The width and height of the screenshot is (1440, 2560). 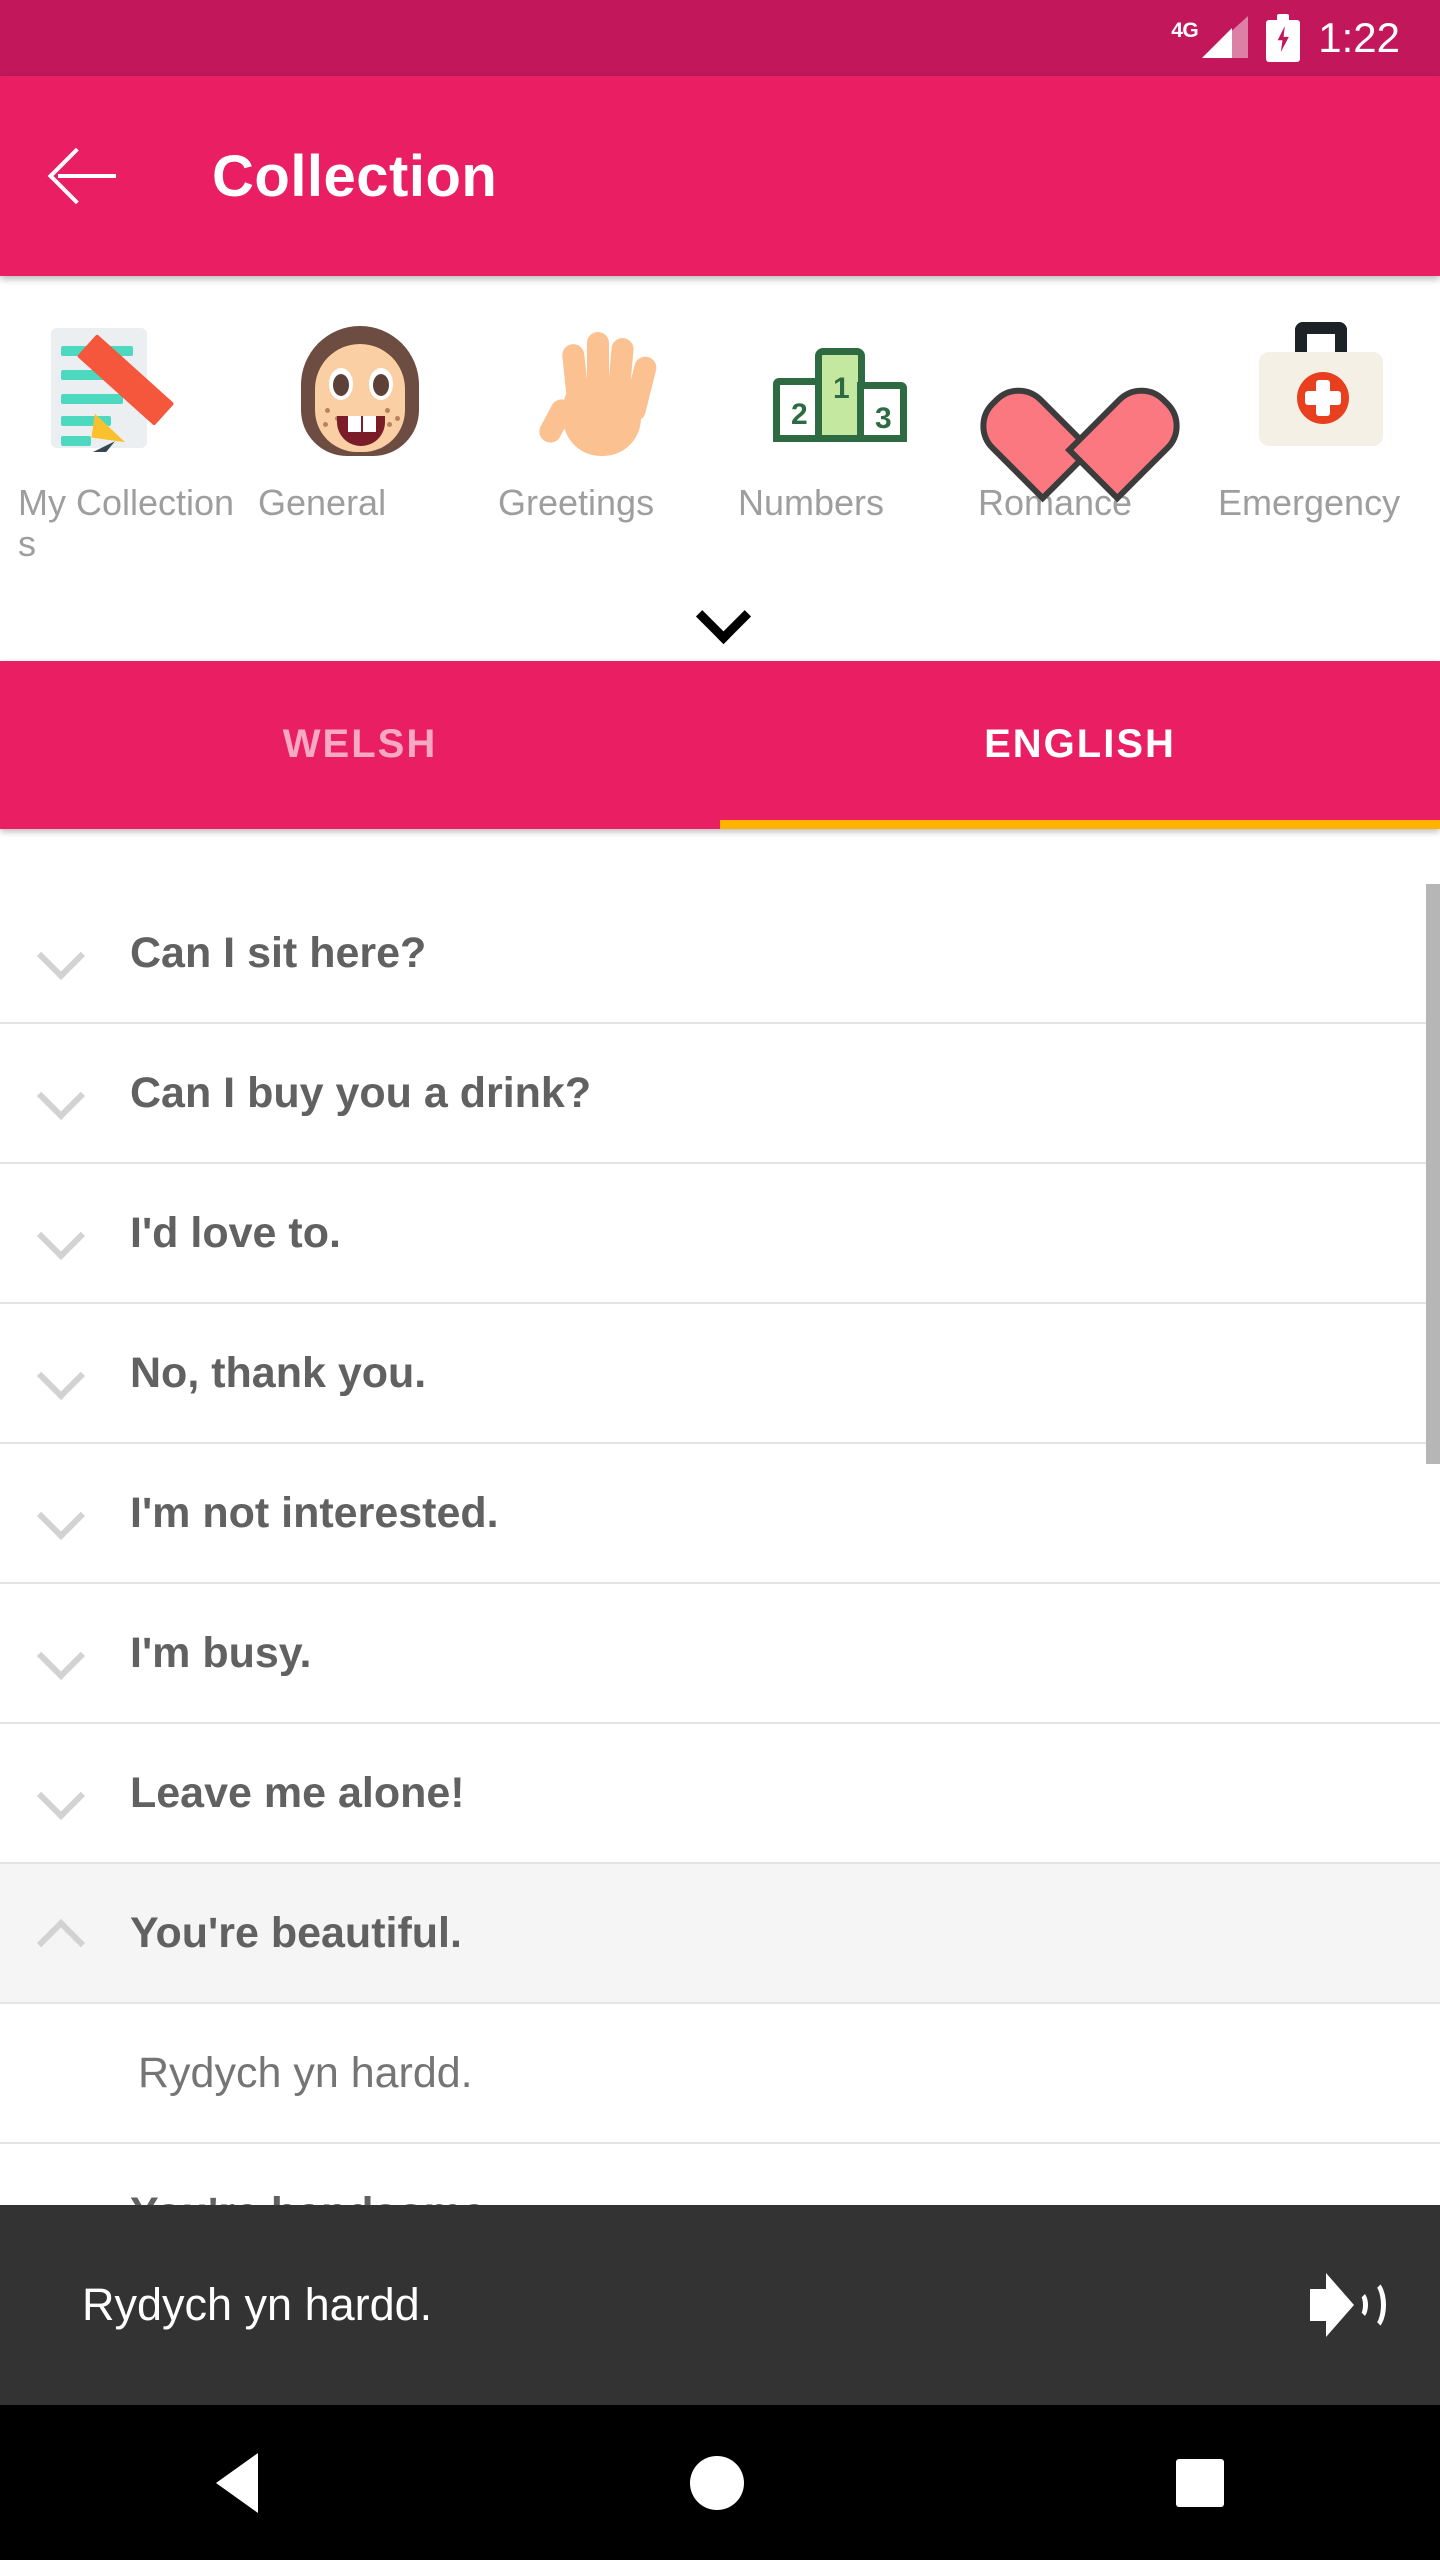 What do you see at coordinates (720, 2074) in the screenshot?
I see `translation-row: Rydych yn hardd.` at bounding box center [720, 2074].